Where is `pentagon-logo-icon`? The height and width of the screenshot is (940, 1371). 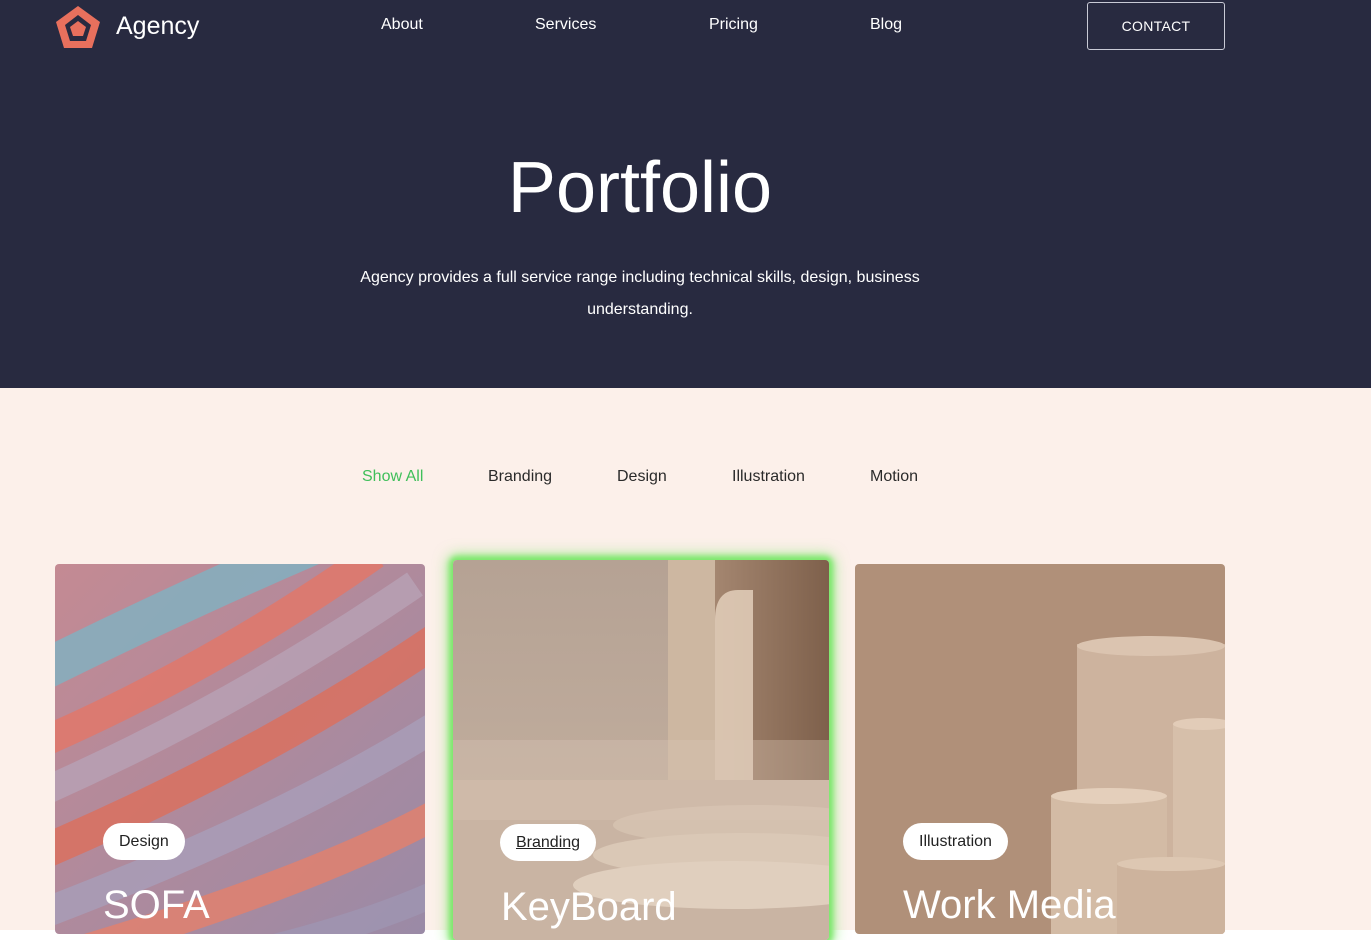
pentagon-logo-icon is located at coordinates (78, 27).